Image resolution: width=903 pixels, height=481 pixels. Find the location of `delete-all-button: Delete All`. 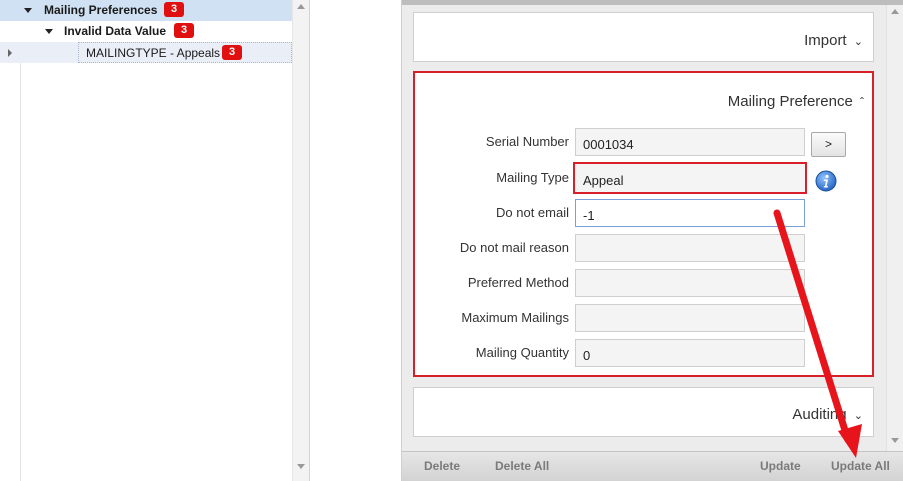

delete-all-button: Delete All is located at coordinates (522, 466).